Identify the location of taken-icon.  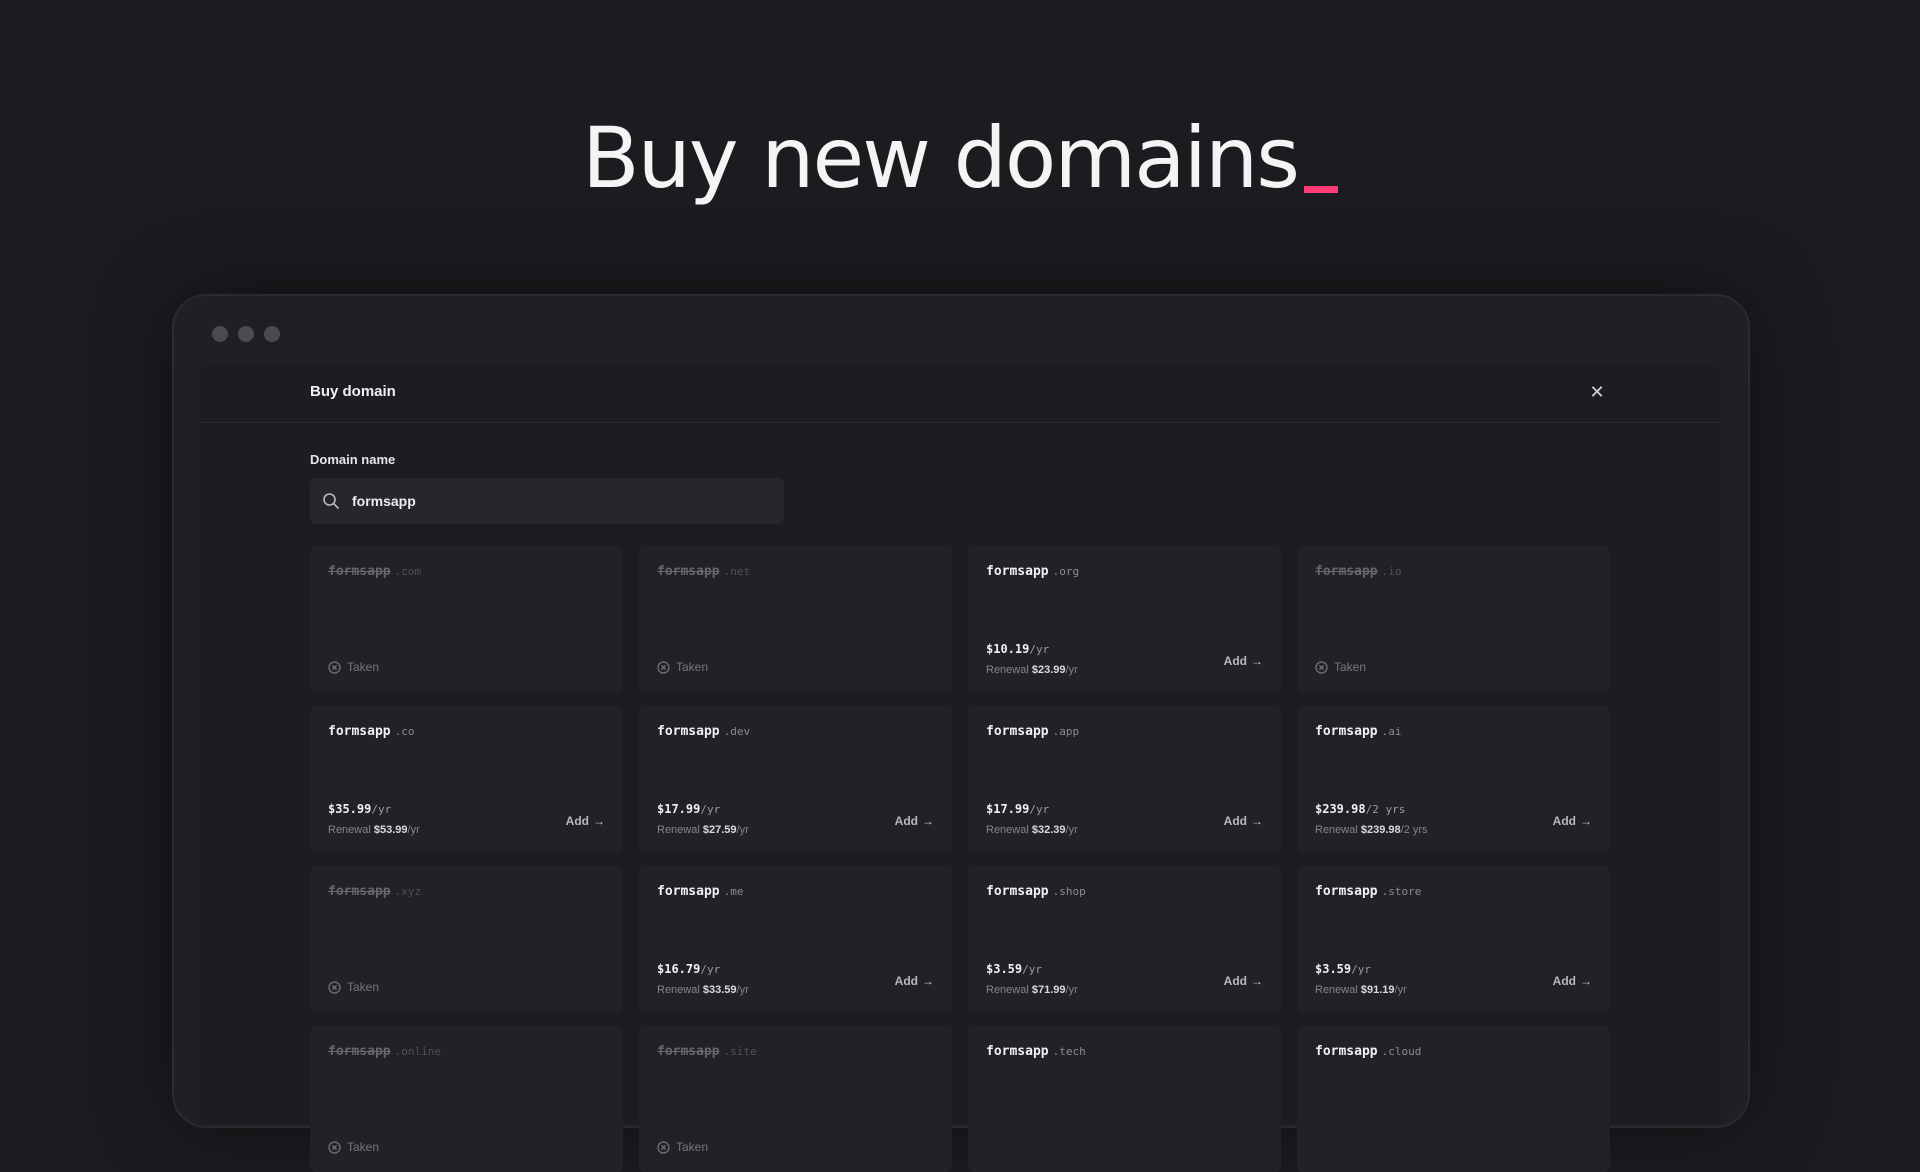
(663, 667).